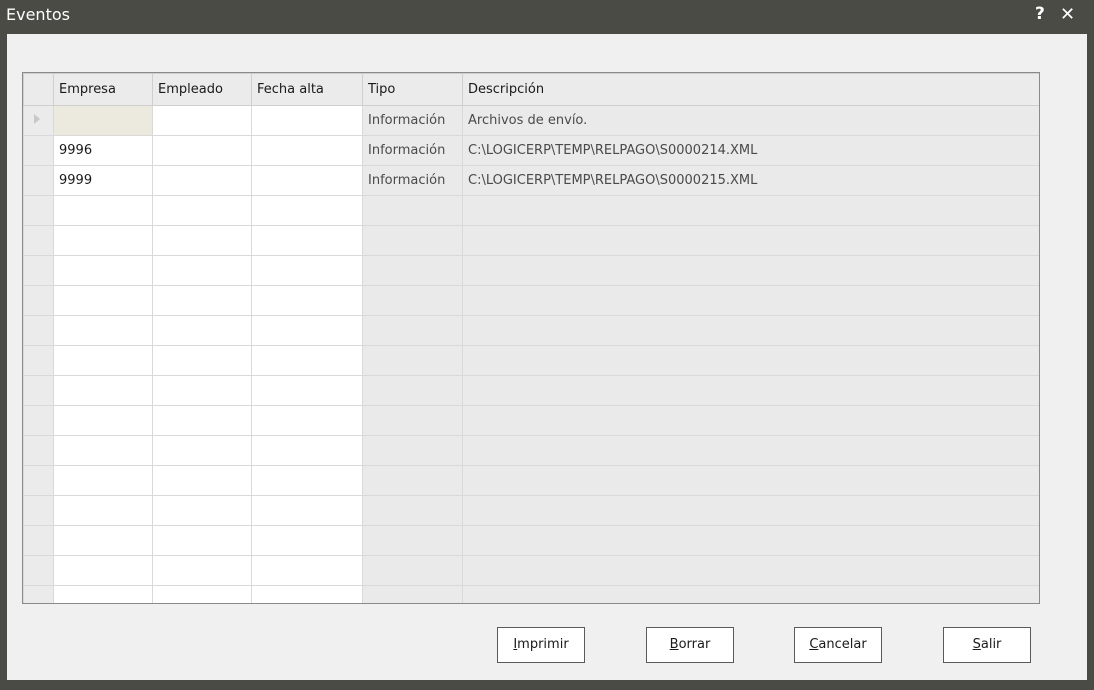 The image size is (1094, 690). What do you see at coordinates (202, 89) in the screenshot?
I see `column-header-empleado: Empleado` at bounding box center [202, 89].